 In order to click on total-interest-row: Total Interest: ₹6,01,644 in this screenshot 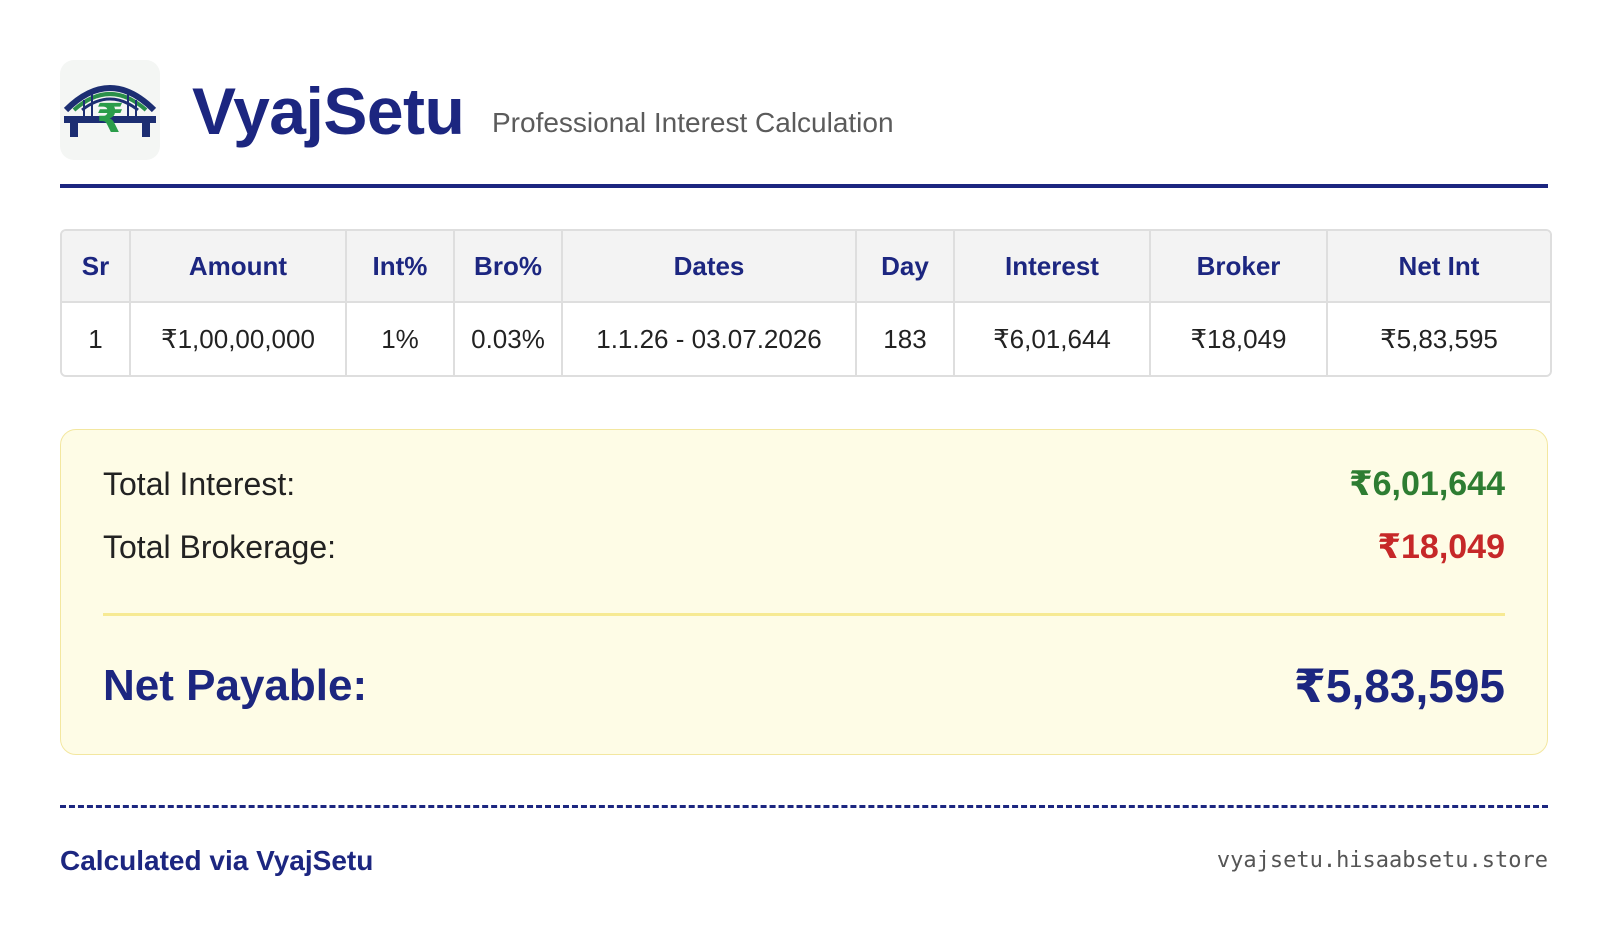, I will do `click(804, 484)`.